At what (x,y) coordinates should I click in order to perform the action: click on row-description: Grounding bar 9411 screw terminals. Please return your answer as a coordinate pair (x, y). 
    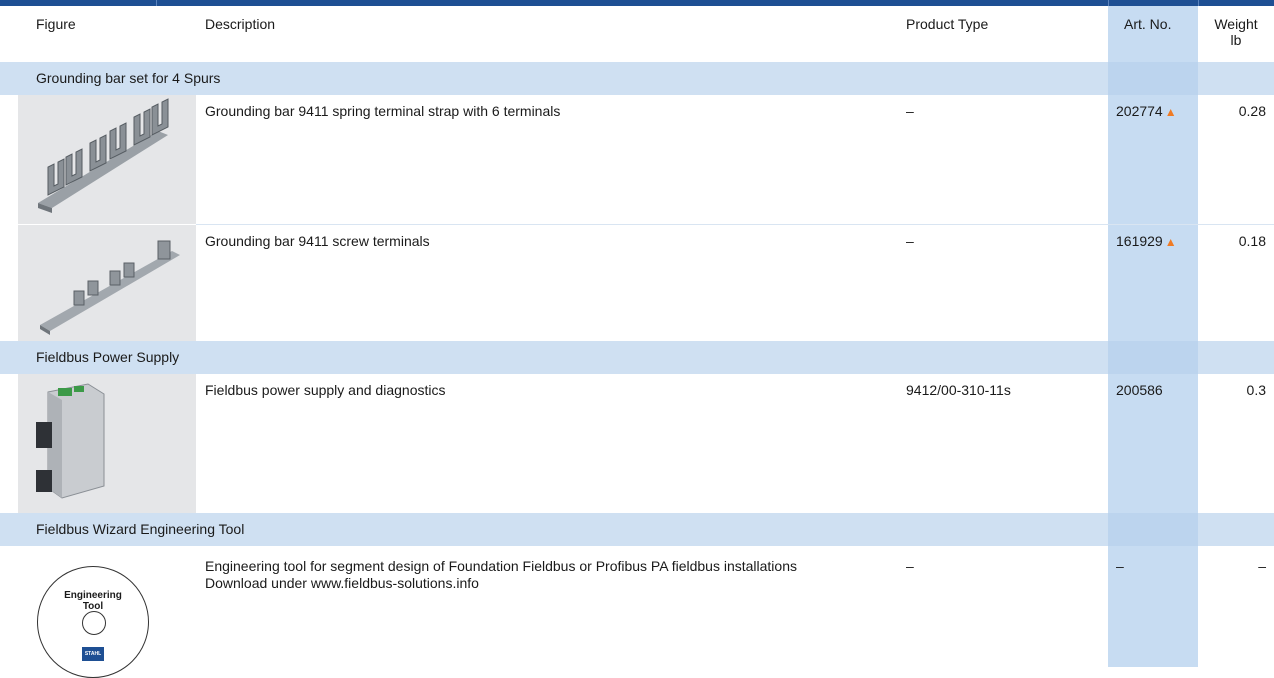
    Looking at the image, I should click on (317, 241).